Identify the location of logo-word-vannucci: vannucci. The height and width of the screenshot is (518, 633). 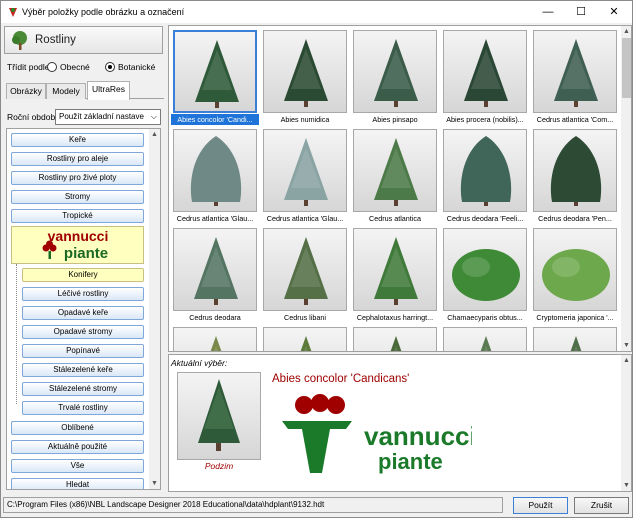
(418, 436).